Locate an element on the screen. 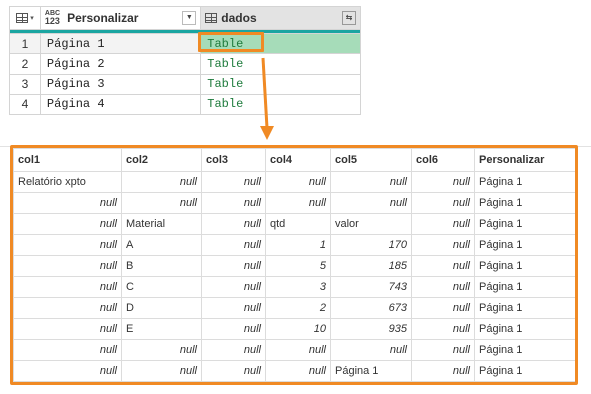 This screenshot has height=394, width=591. cell-personalizar: Página 2 is located at coordinates (120, 64).